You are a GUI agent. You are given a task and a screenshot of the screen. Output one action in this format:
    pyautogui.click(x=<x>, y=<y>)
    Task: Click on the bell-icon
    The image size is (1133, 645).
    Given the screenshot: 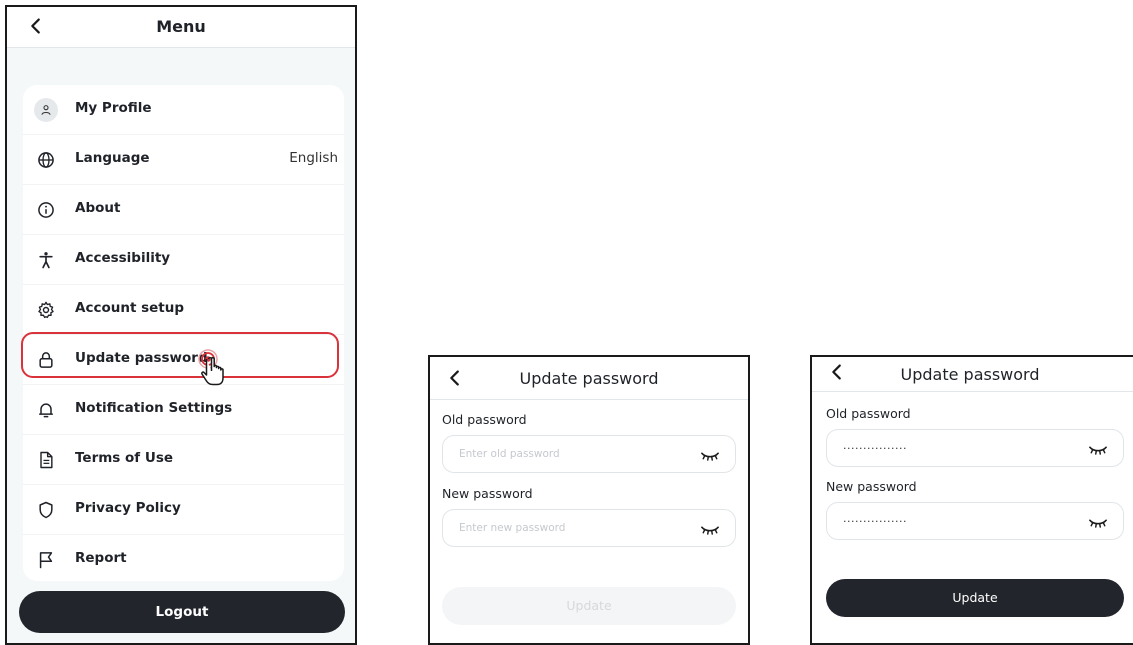 What is the action you would take?
    pyautogui.click(x=46, y=410)
    